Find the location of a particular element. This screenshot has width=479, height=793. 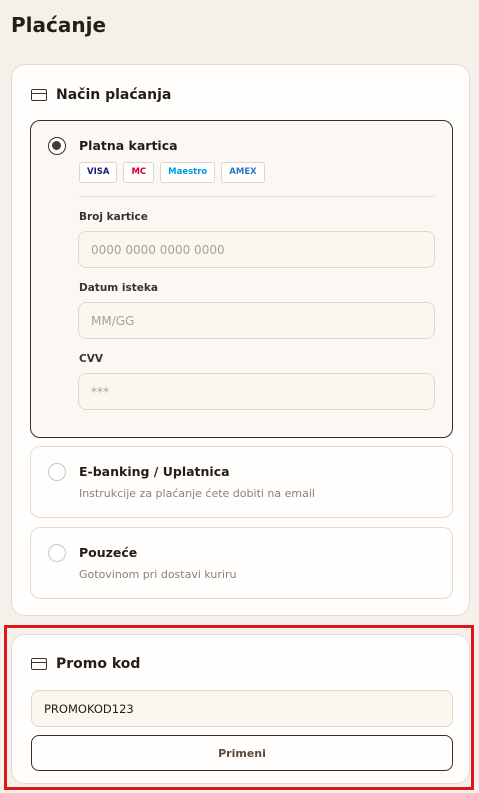

promo-code-header: Promo kod is located at coordinates (85, 664).